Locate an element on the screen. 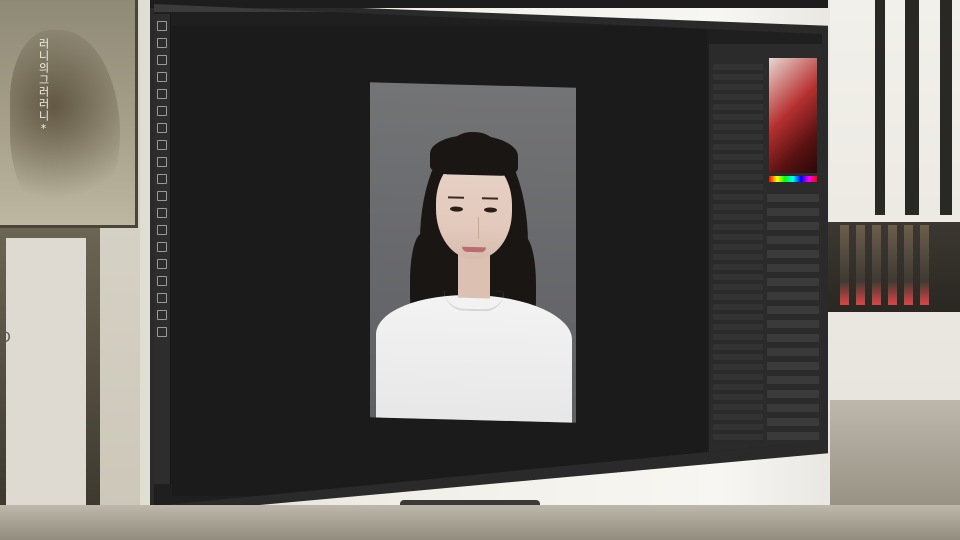  blur-tool-icon is located at coordinates (162, 213).